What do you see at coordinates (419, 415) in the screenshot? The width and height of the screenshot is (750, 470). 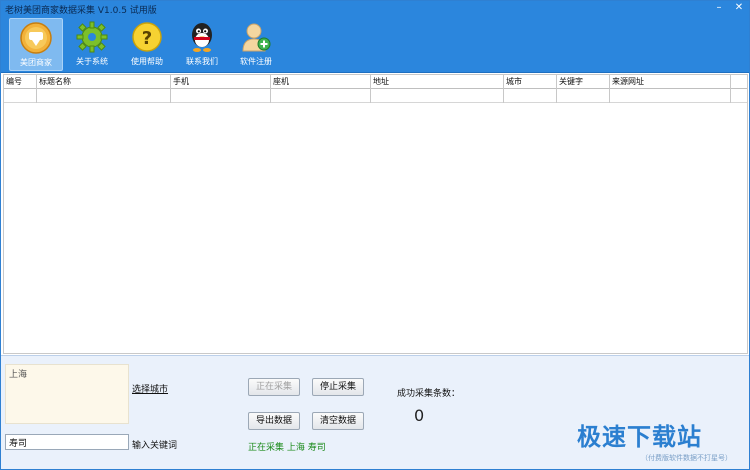 I see `success-count-value: 0` at bounding box center [419, 415].